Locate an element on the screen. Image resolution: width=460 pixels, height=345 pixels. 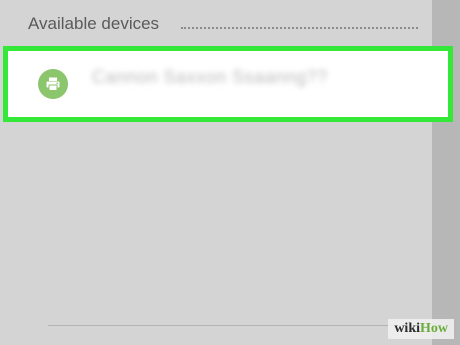
watermark-prefix: wiki is located at coordinates (407, 328).